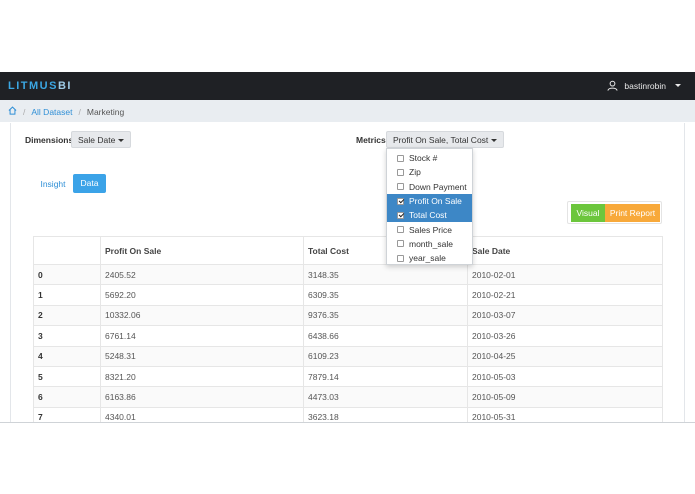  I want to click on cell-sale-date: 2010-05-03, so click(565, 376).